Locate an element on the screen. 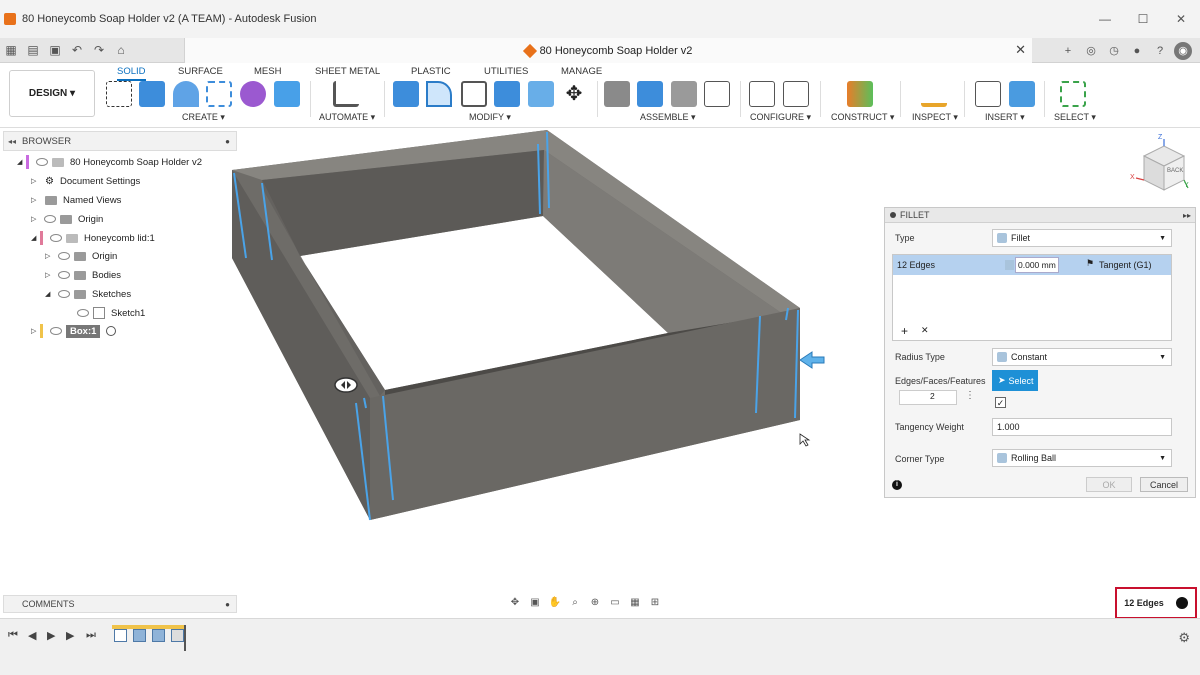 The image size is (1200, 675). tree-item-lid-origin: ▷ Origin is located at coordinates (81, 256).